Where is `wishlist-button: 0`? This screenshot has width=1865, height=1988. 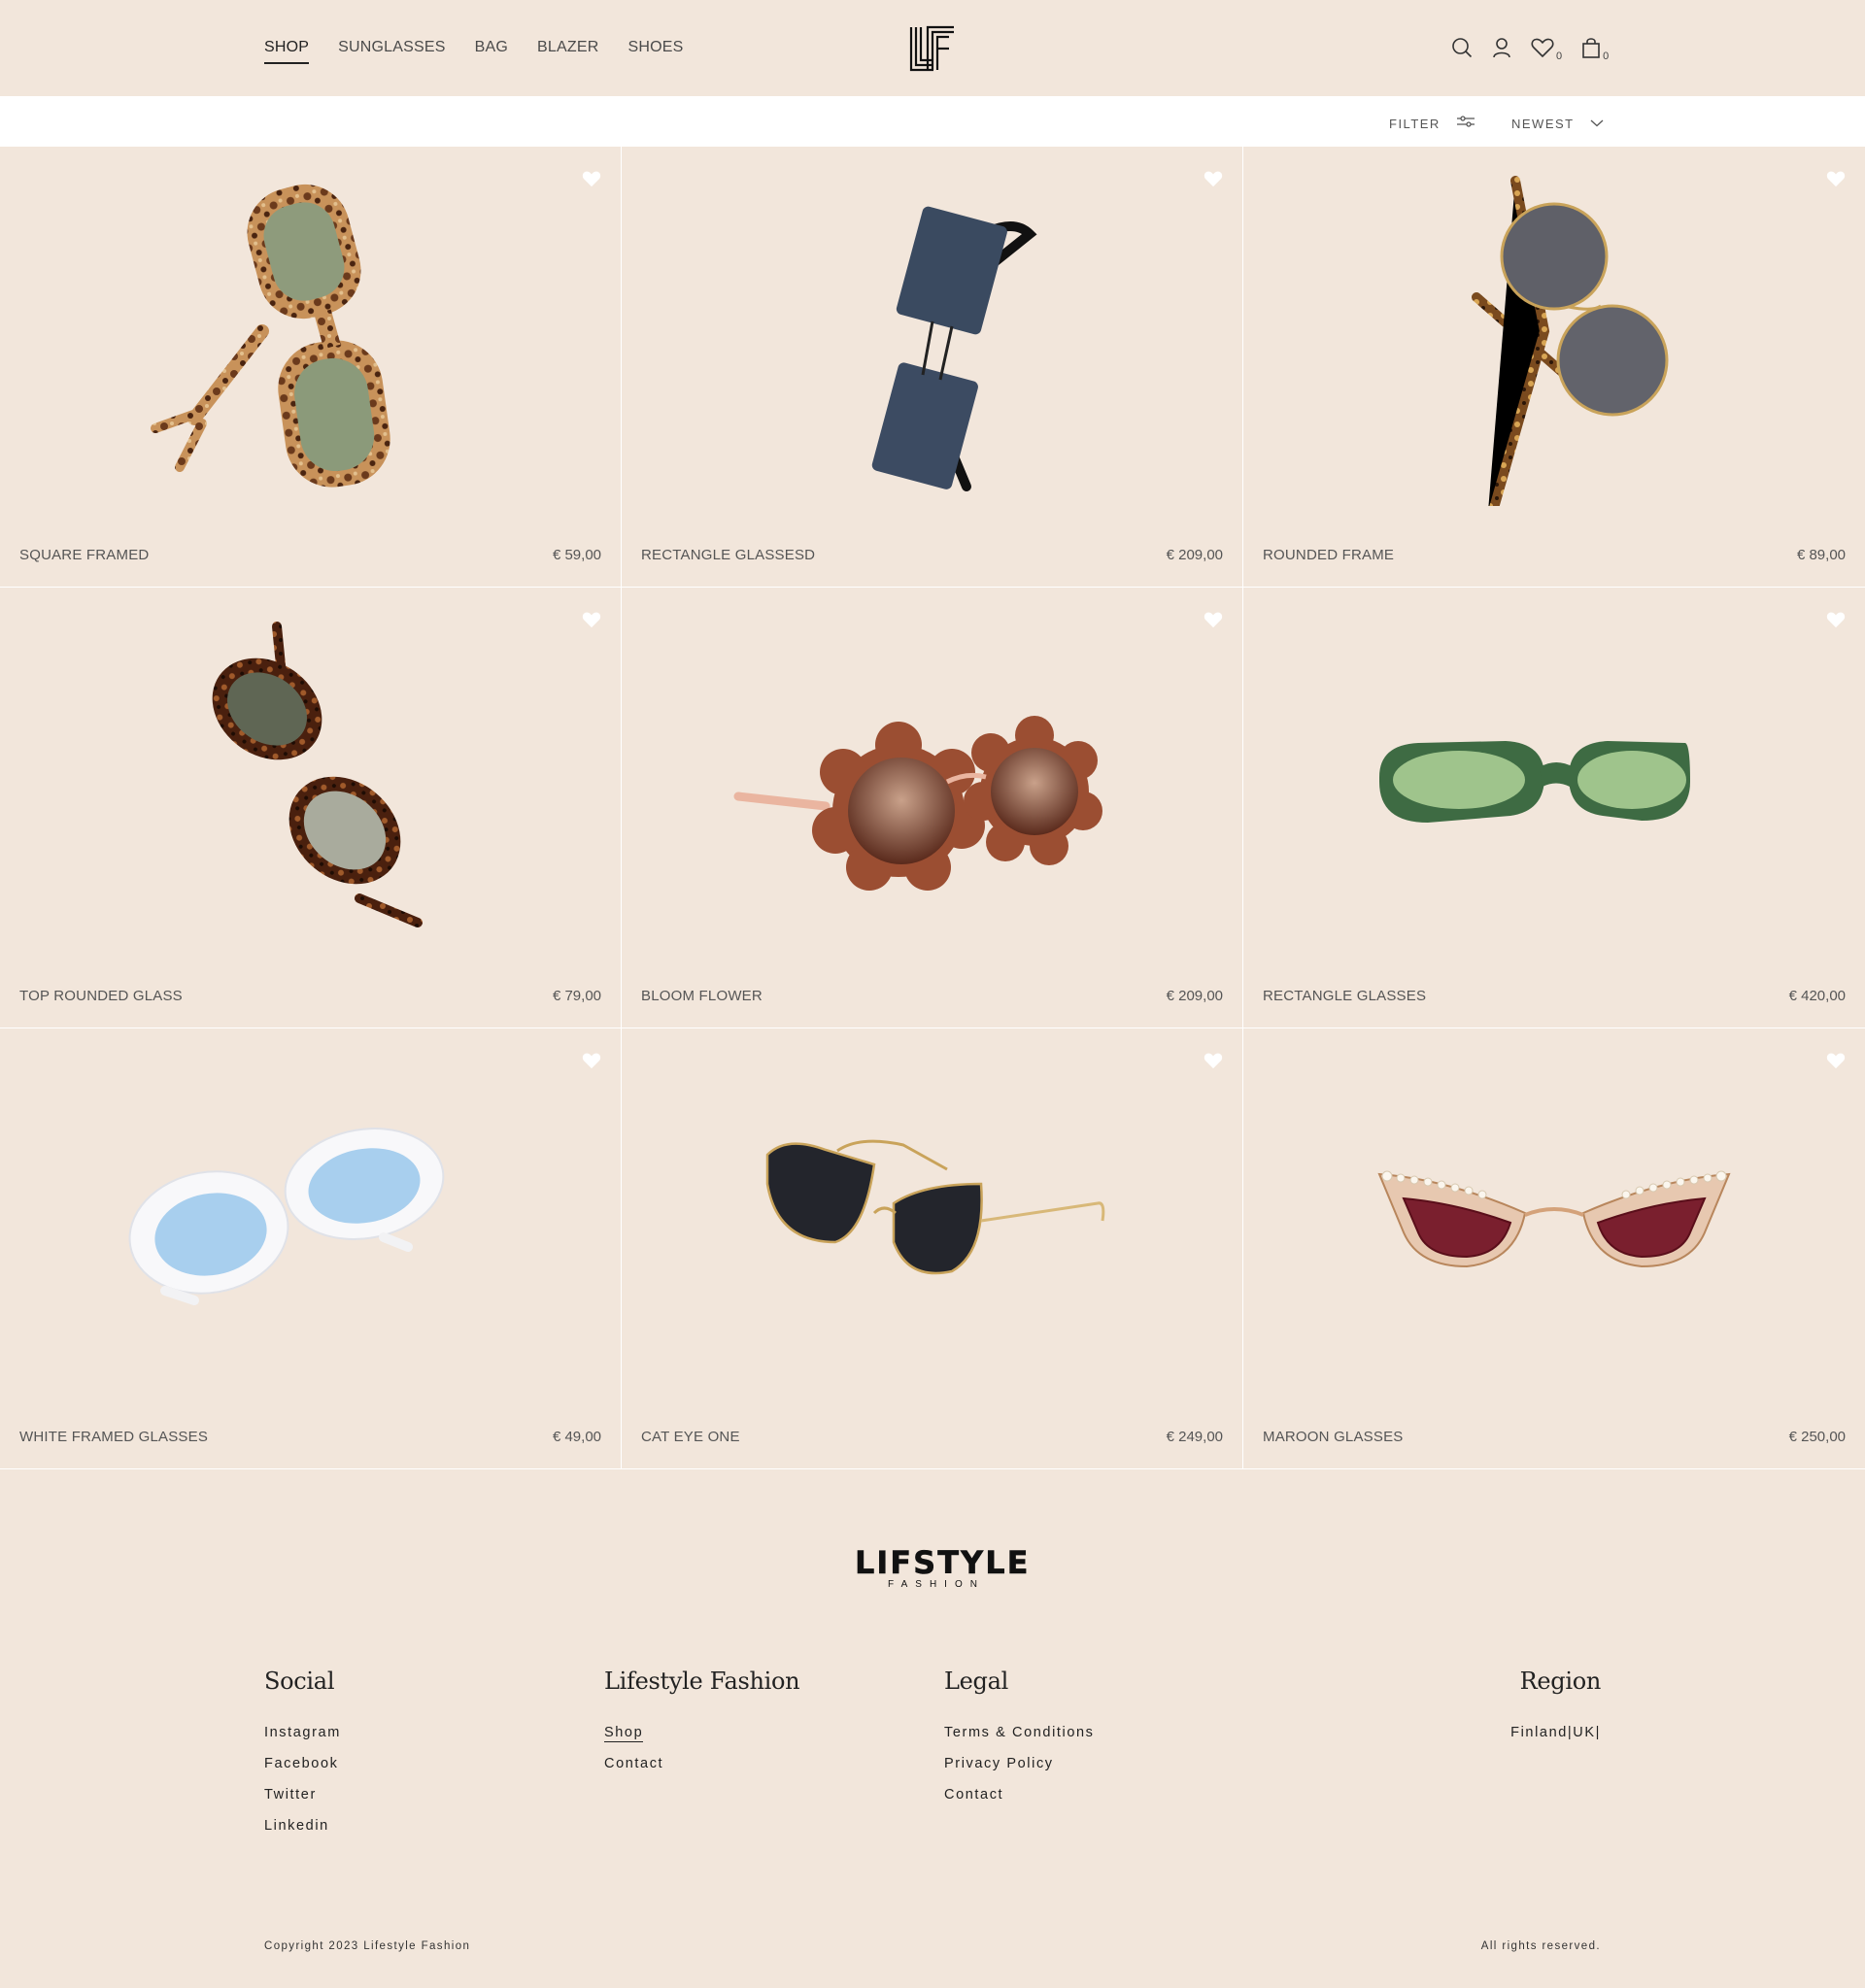 wishlist-button: 0 is located at coordinates (1546, 50).